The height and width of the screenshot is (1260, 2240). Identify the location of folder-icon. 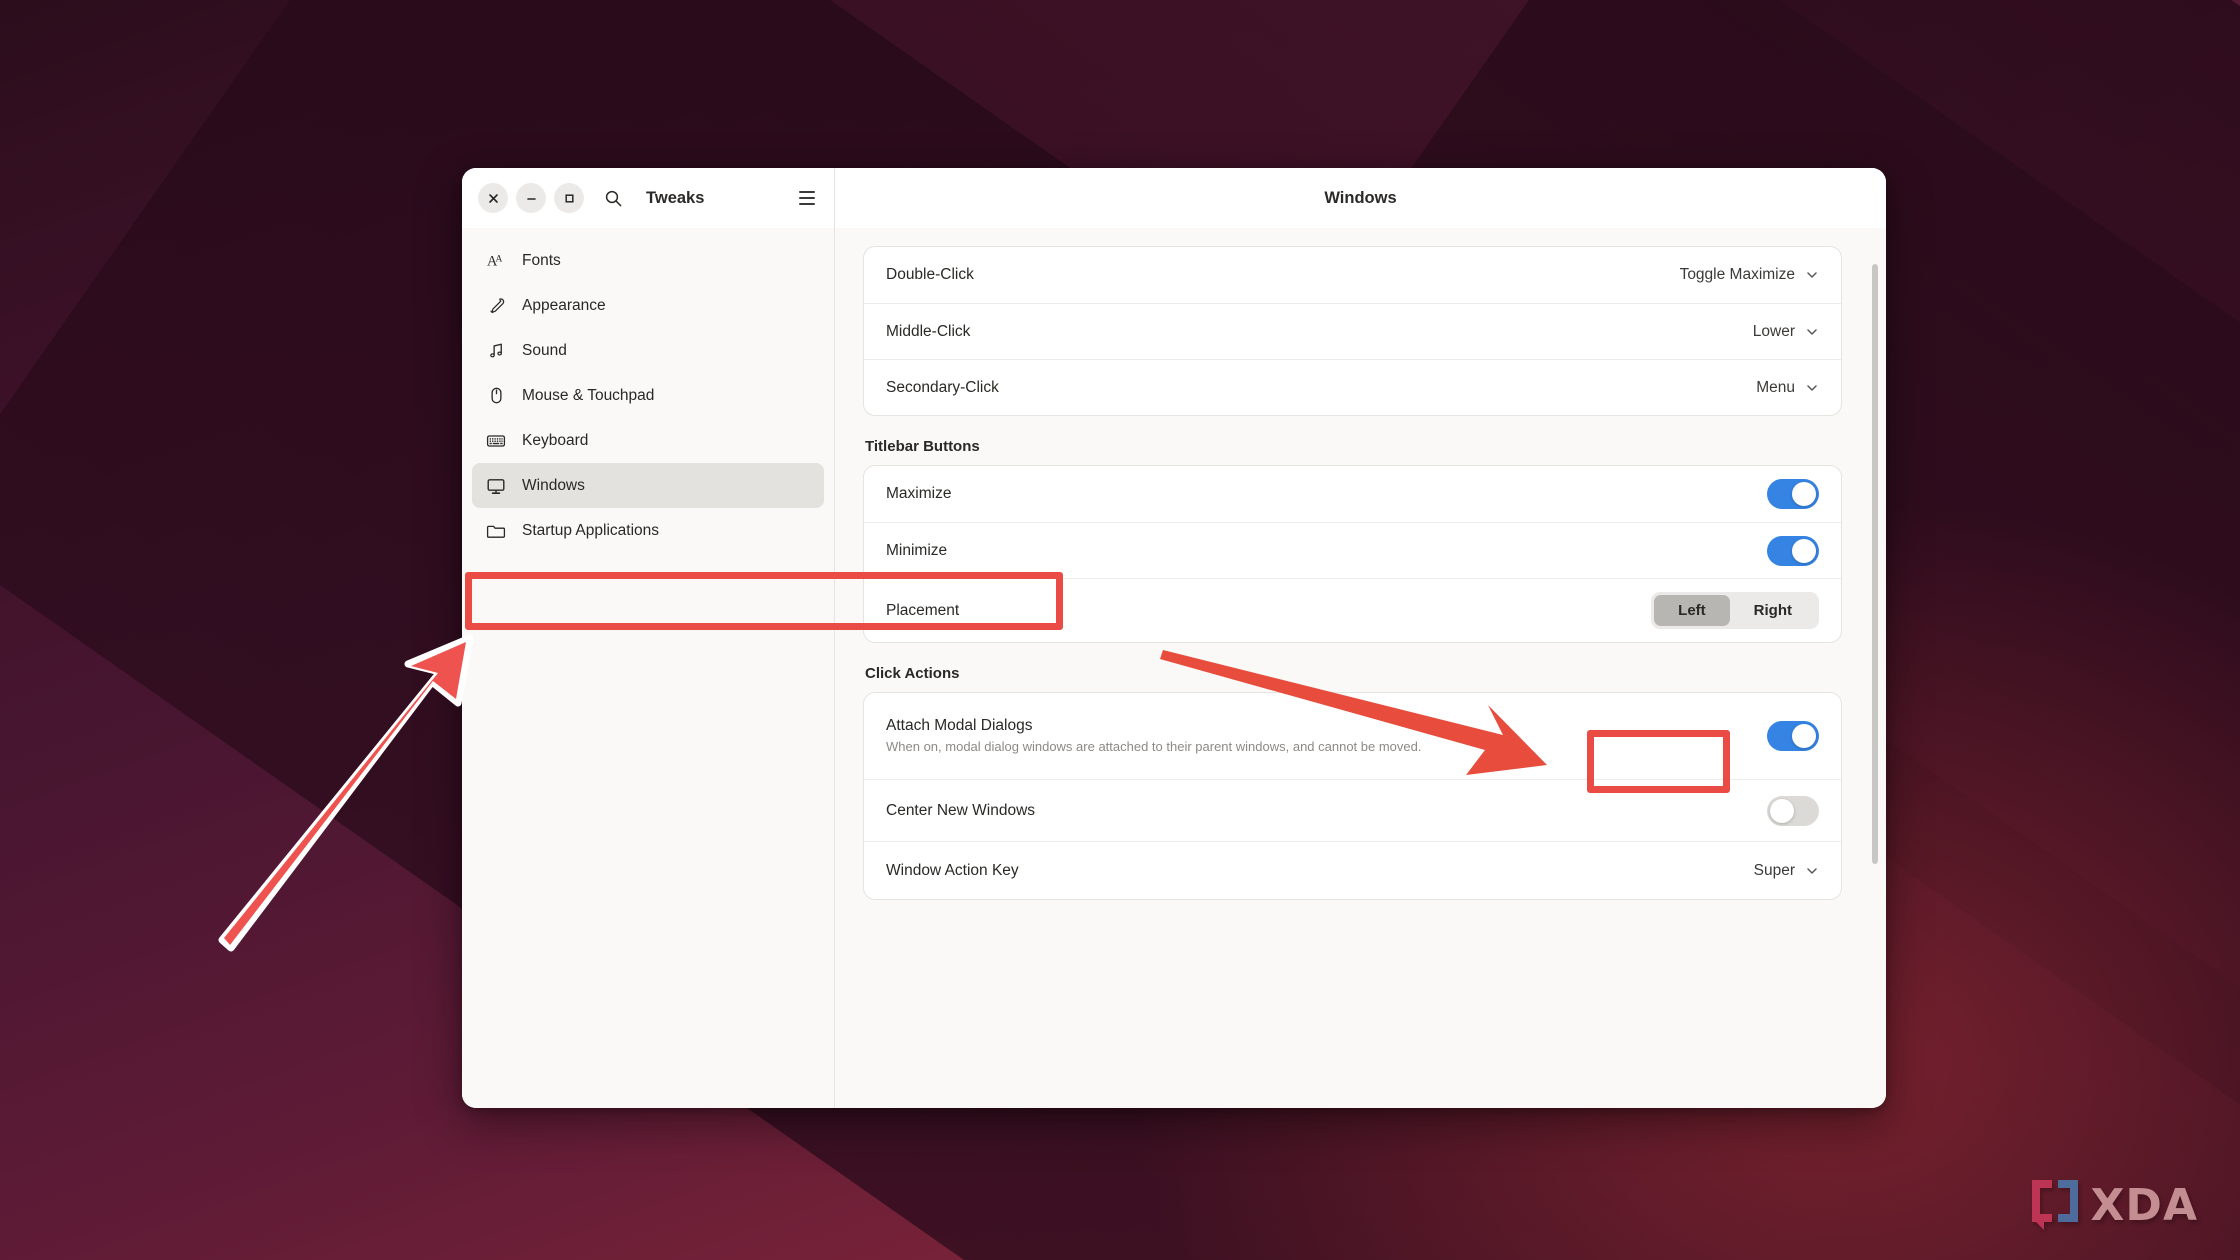
(496, 531).